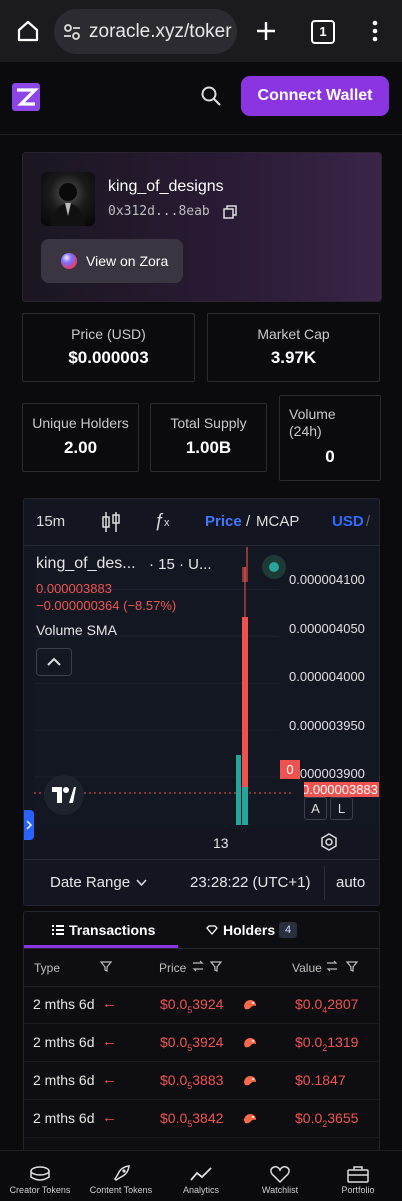 This screenshot has height=1201, width=402. I want to click on currency-toggle: USD, so click(348, 521).